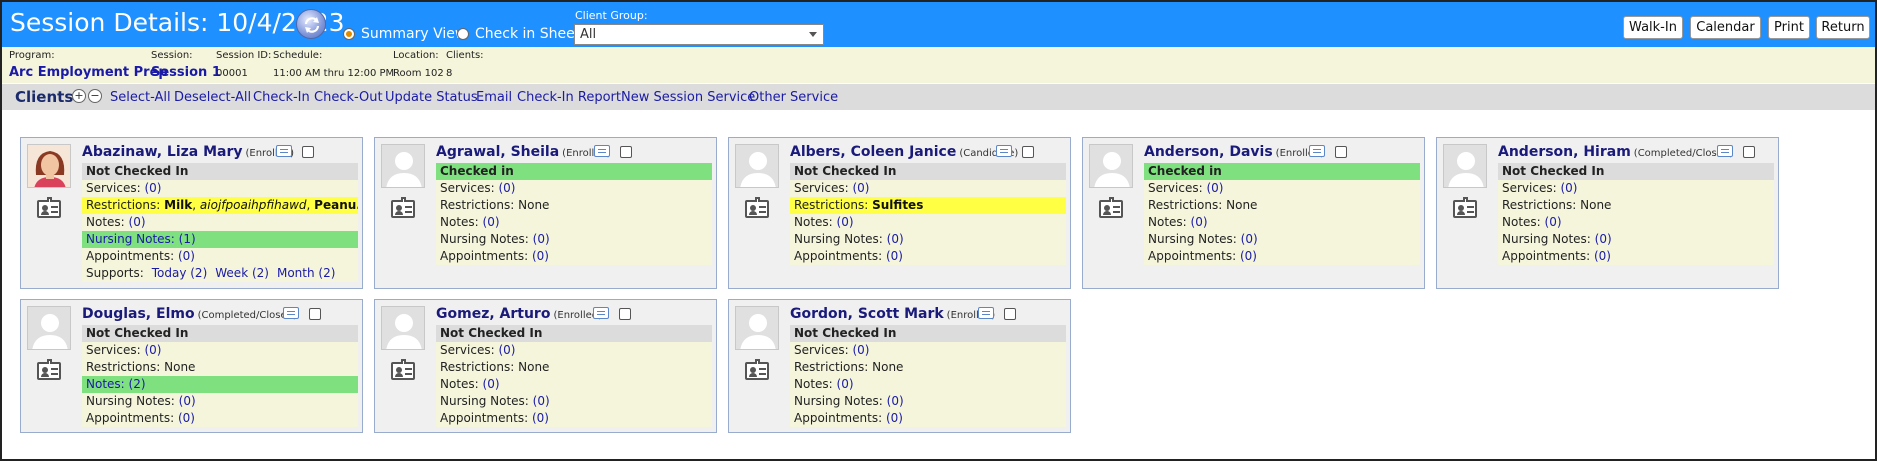 The width and height of the screenshot is (1877, 461). Describe the element at coordinates (95, 96) in the screenshot. I see `collapse-all-icon: −` at that location.